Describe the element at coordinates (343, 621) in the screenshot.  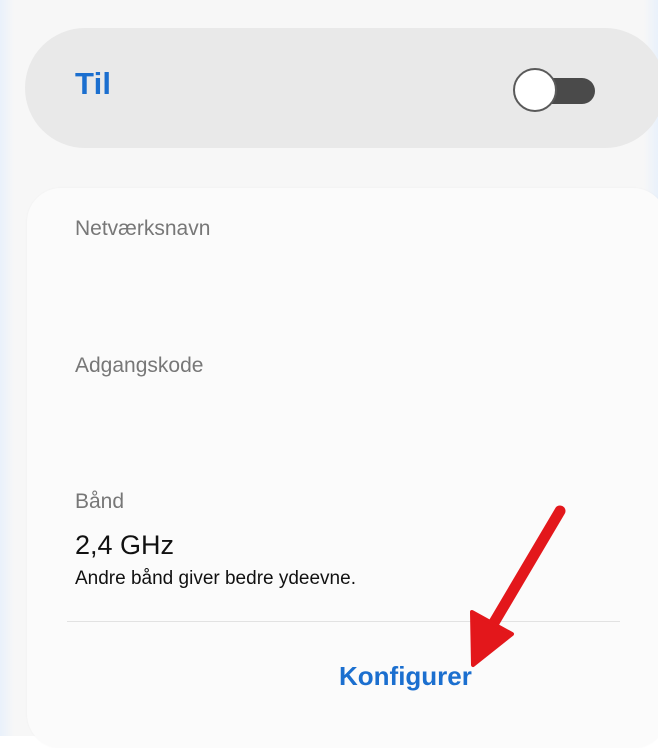
I see `divider` at that location.